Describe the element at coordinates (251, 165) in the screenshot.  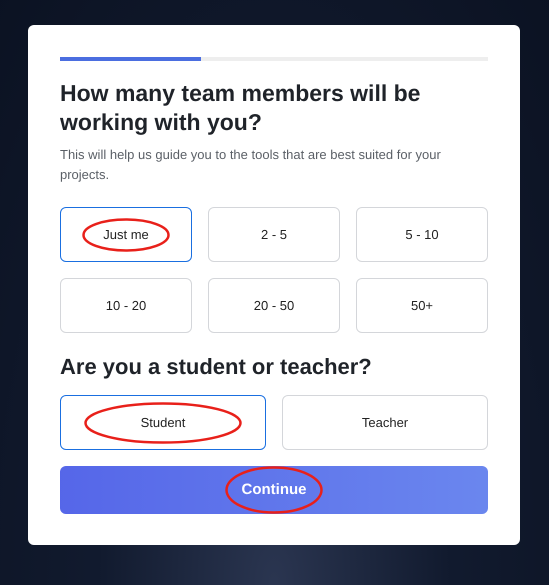
I see `question-subtitle: This will help us guide you to the tools that are best suited for your projects.` at that location.